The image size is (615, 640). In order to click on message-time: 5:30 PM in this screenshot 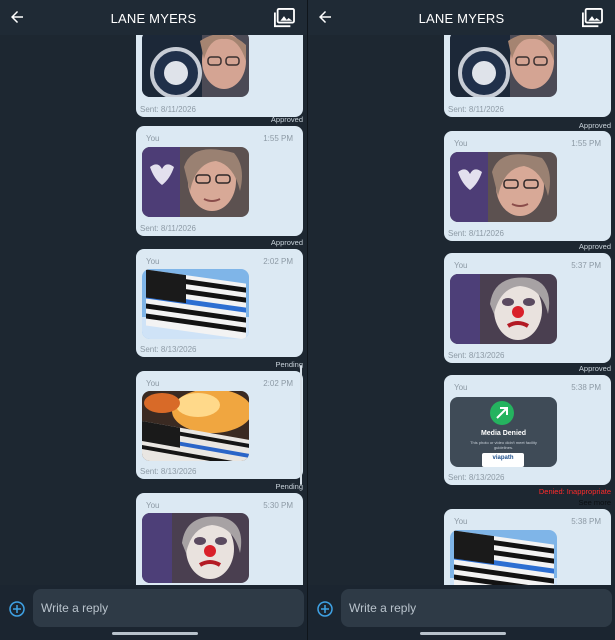, I will do `click(278, 505)`.